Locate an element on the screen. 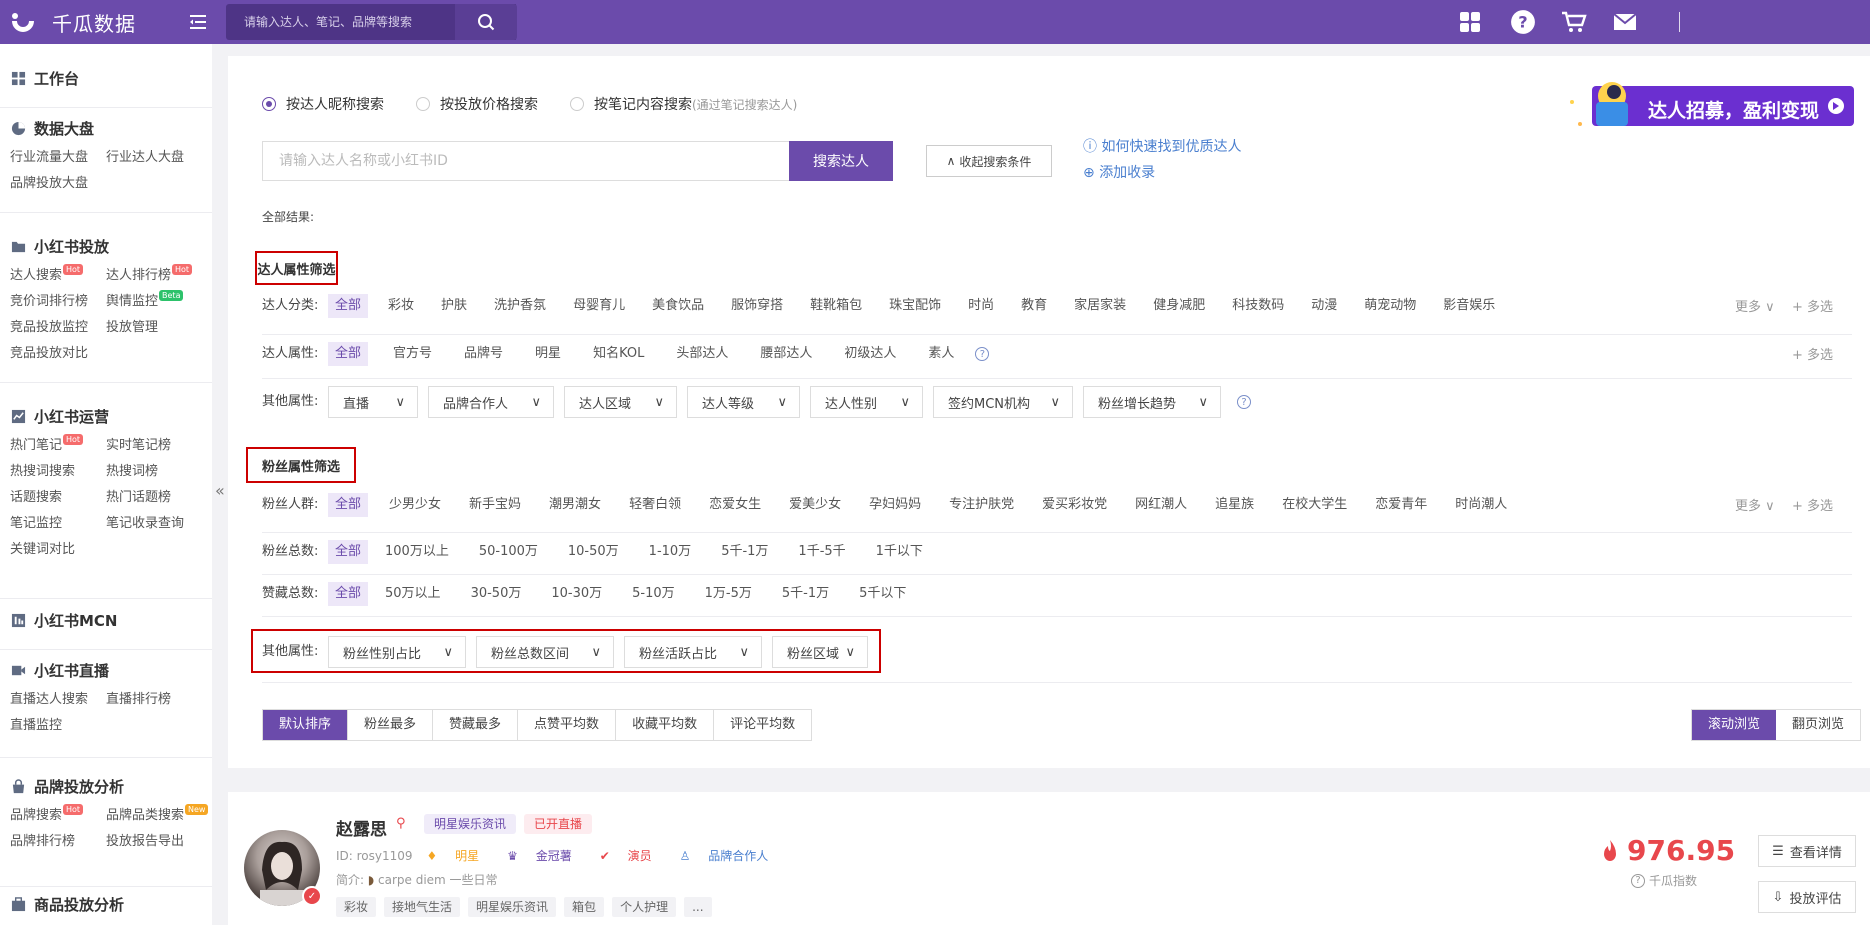  dropdown-fan-total-range: 粉丝总数区间 ∨ is located at coordinates (545, 652).